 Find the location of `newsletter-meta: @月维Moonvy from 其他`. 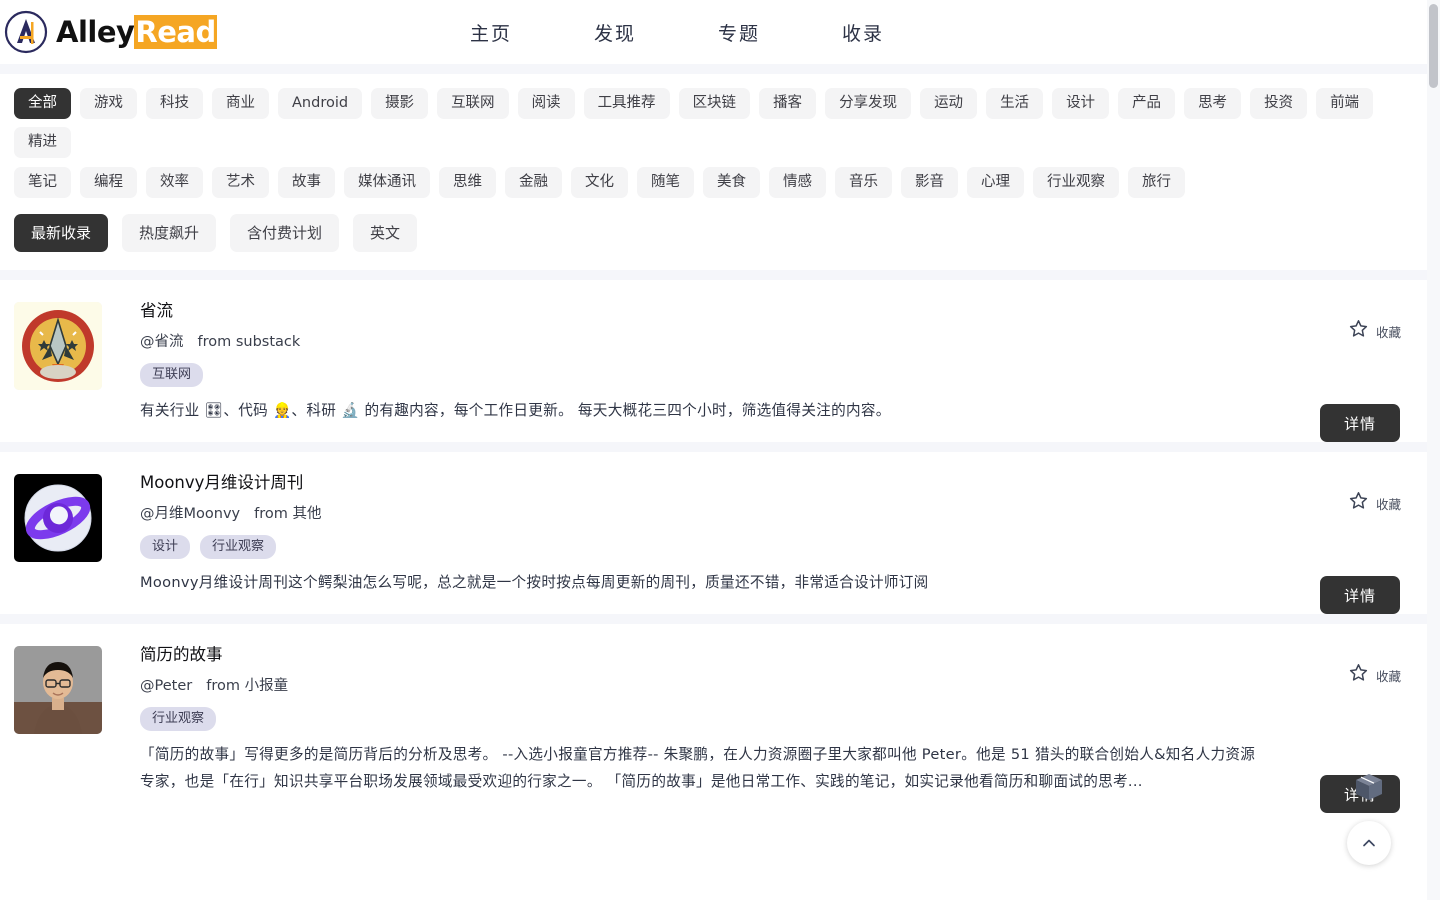

newsletter-meta: @月维Moonvy from 其他 is located at coordinates (776, 514).